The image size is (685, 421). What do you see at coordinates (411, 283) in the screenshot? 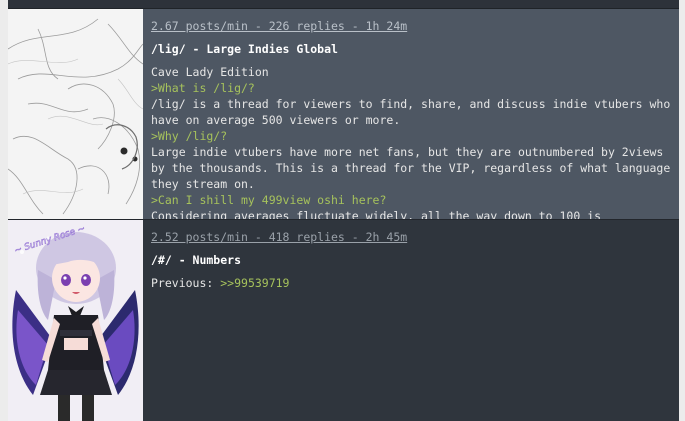
I see `op-line: Previous: >>99539719` at bounding box center [411, 283].